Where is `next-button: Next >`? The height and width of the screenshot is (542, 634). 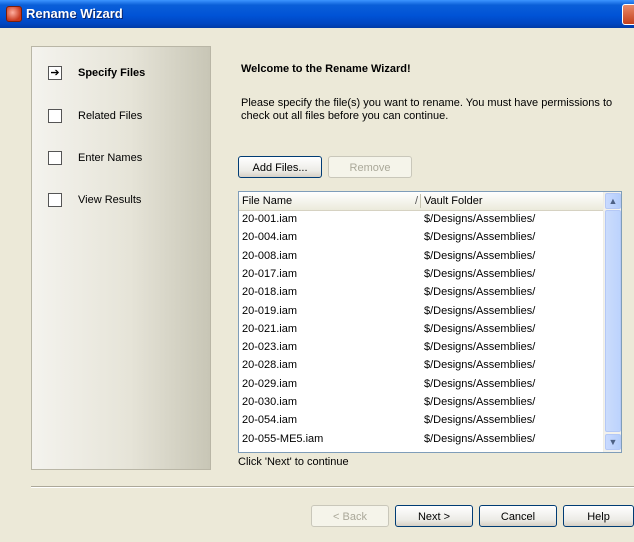
next-button: Next > is located at coordinates (434, 516).